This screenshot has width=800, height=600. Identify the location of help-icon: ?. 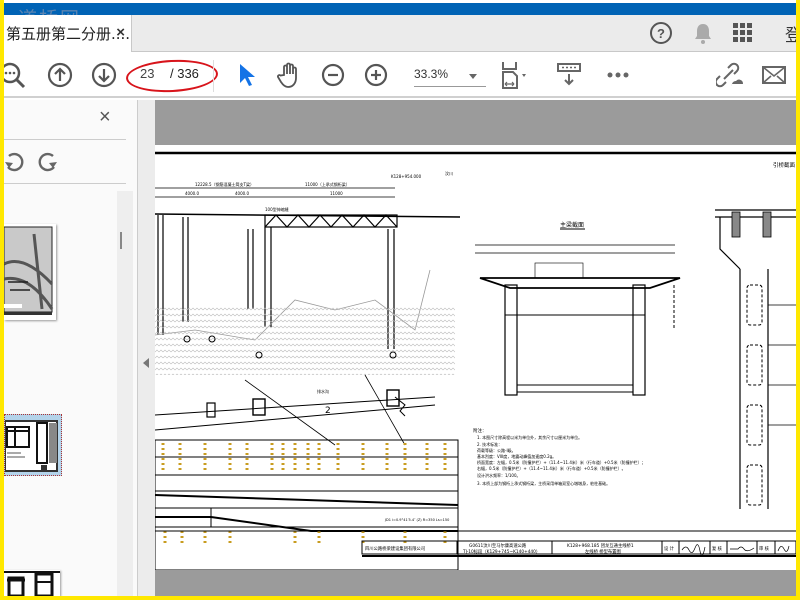
(661, 33).